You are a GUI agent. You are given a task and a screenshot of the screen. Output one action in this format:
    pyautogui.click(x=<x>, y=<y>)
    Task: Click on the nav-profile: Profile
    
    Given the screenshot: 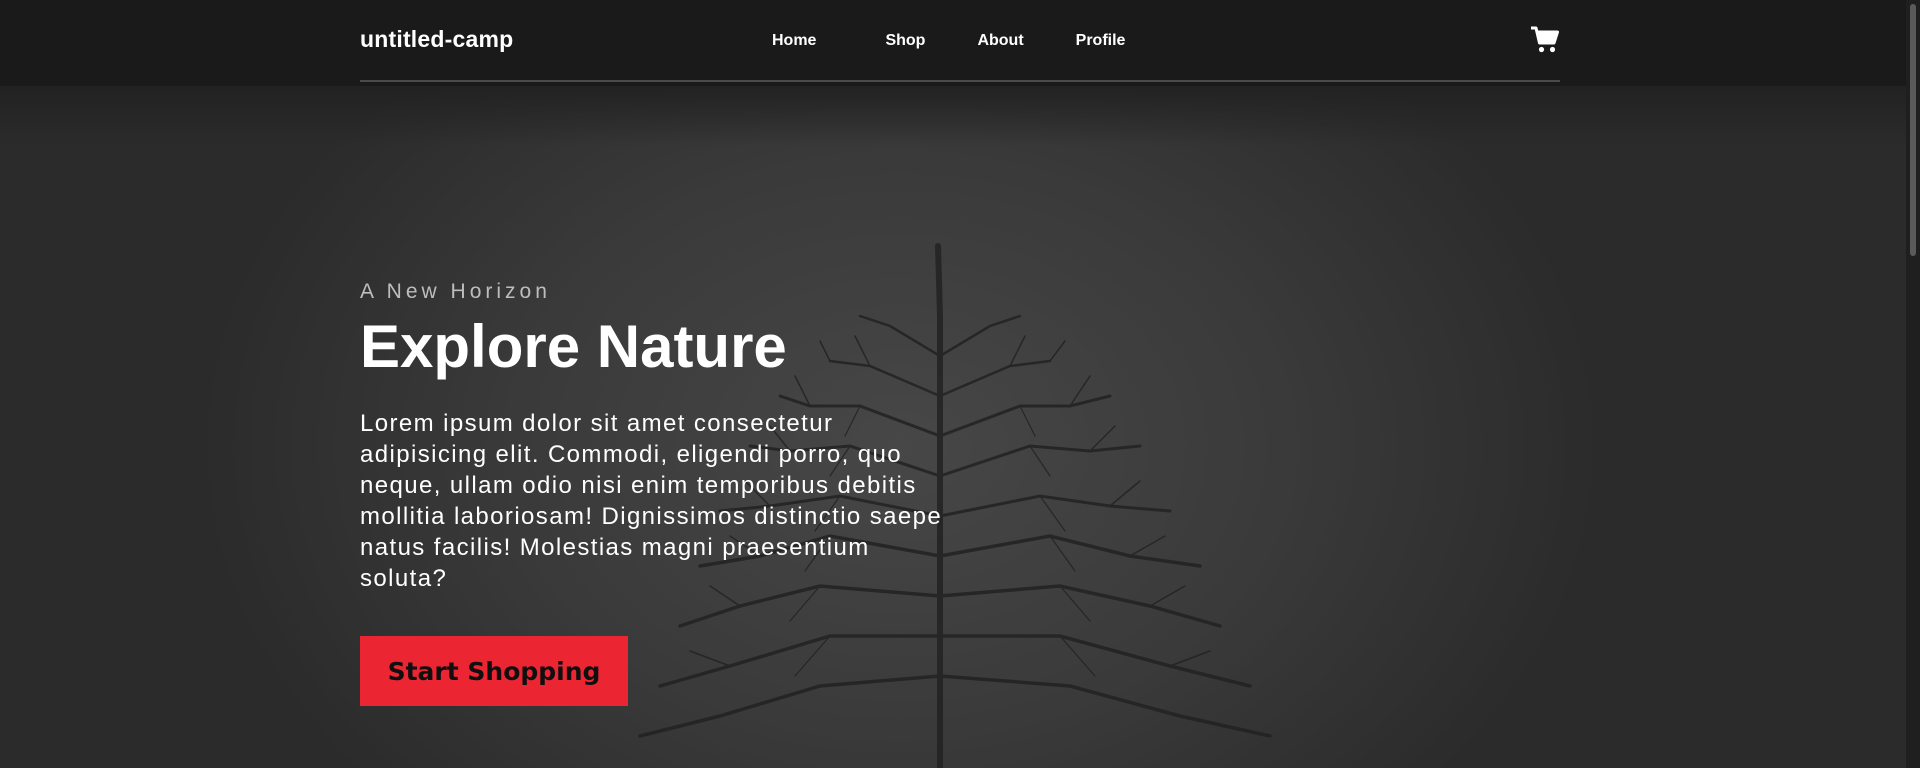 What is the action you would take?
    pyautogui.click(x=1101, y=41)
    